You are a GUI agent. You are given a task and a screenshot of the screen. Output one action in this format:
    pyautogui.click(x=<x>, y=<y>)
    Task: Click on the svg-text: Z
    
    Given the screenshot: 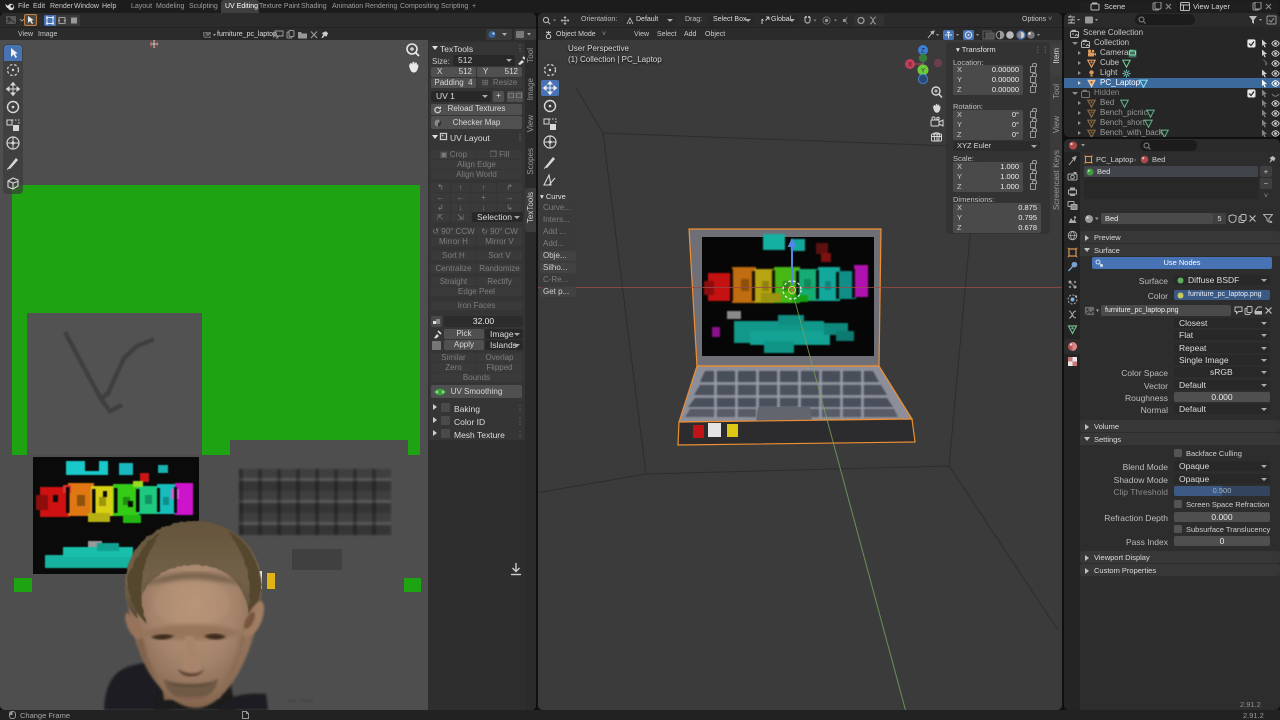 What is the action you would take?
    pyautogui.click(x=923, y=51)
    